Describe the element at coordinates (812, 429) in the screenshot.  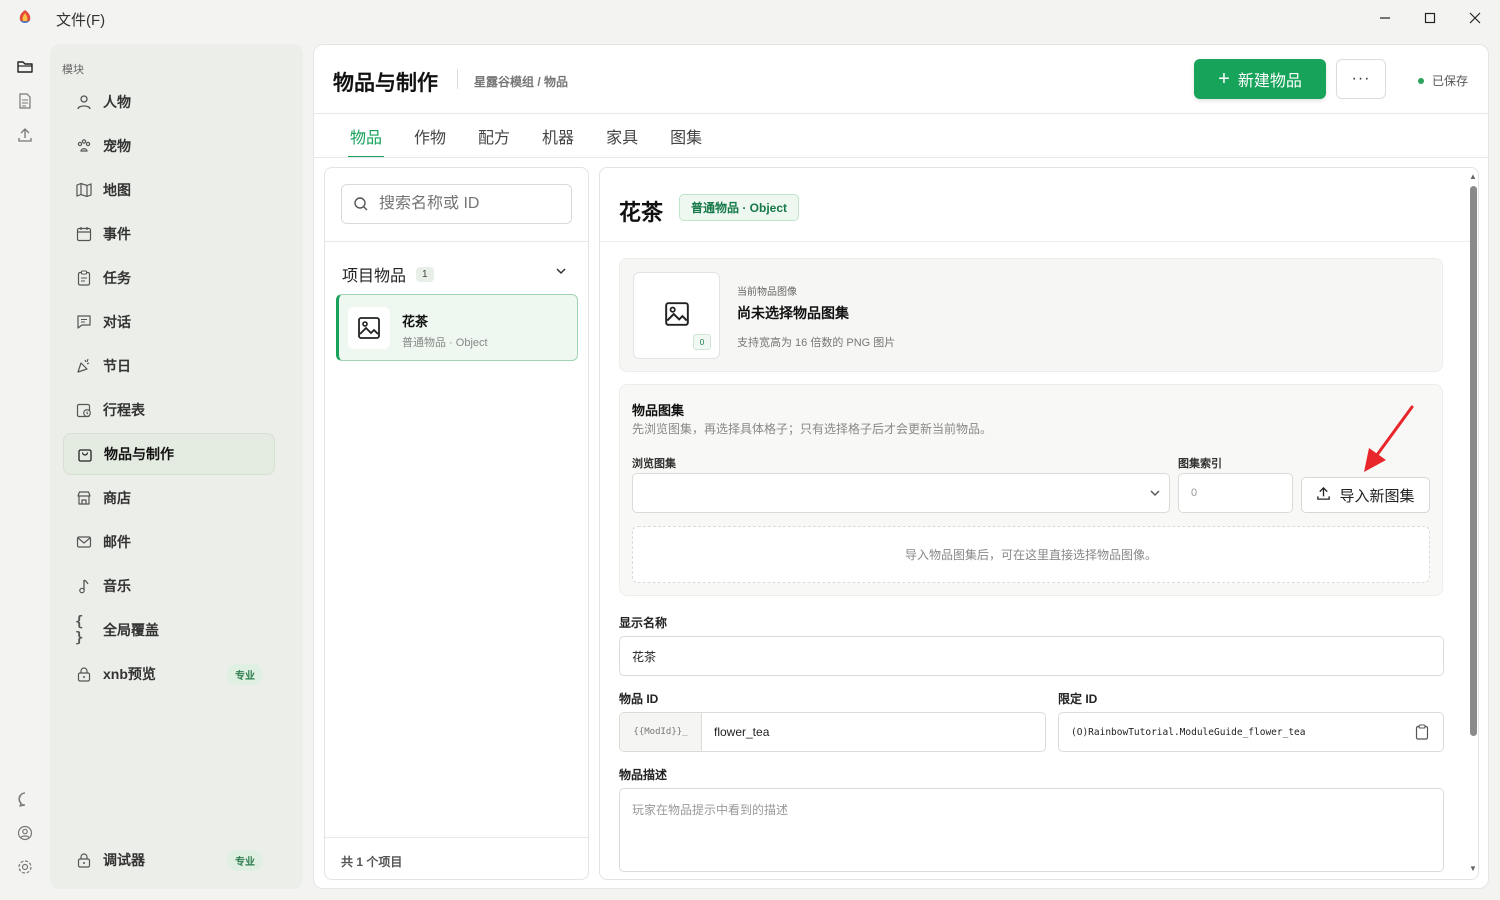
I see `atlas-description: 先浏览图集，再选择具体格子；只有选择格子后才会更新当前物品。` at that location.